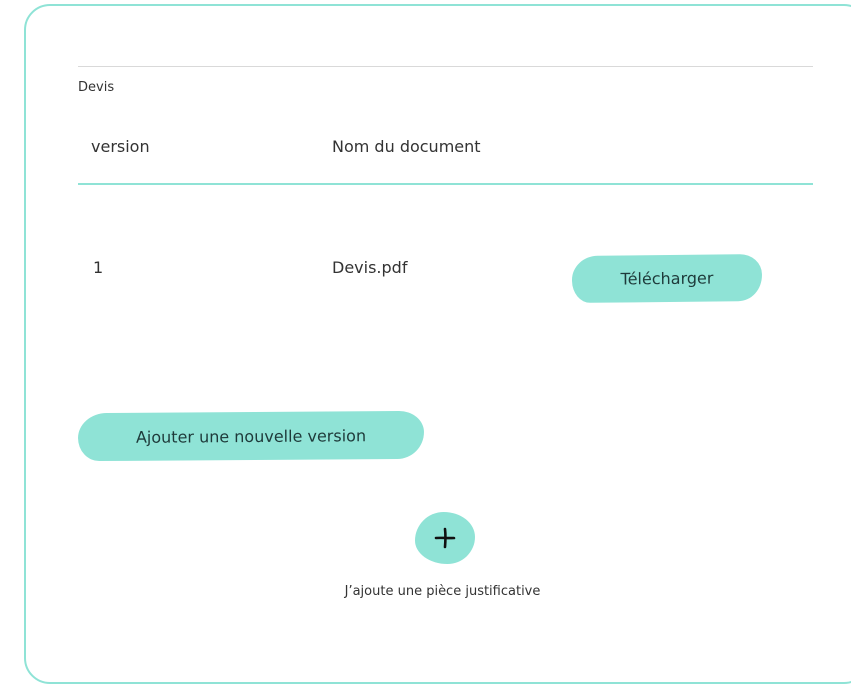  I want to click on section-divider, so click(445, 66).